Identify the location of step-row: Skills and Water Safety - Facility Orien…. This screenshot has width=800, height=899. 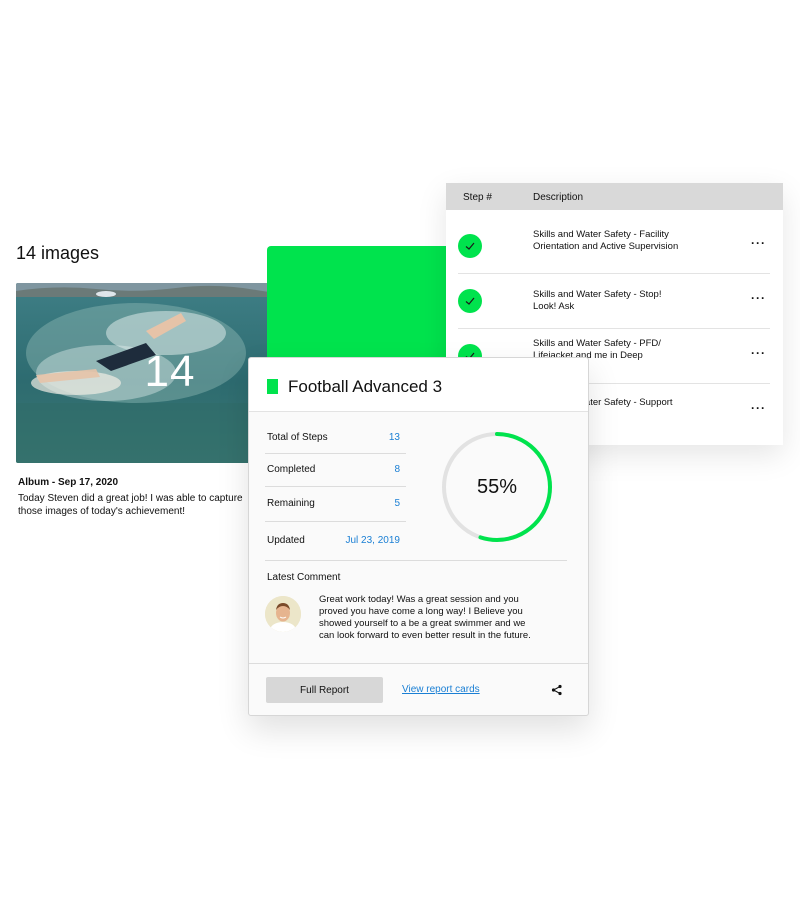
(614, 246).